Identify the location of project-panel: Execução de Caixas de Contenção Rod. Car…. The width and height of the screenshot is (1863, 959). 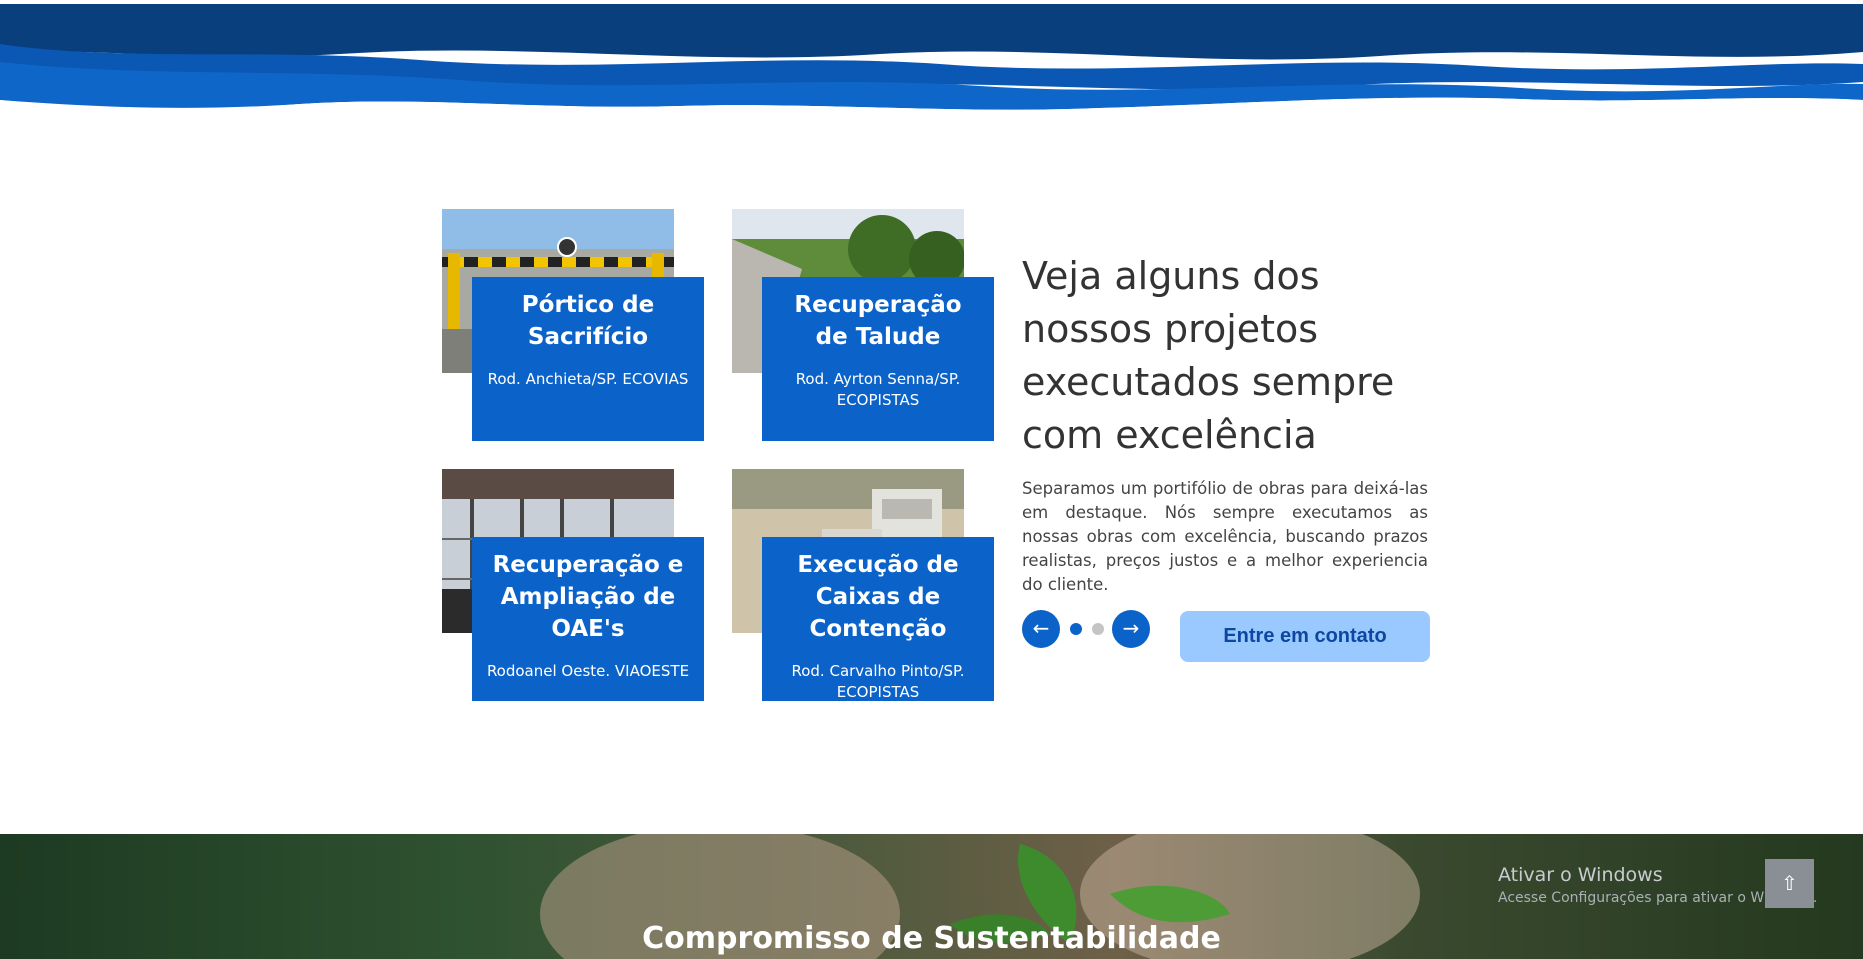
(878, 619).